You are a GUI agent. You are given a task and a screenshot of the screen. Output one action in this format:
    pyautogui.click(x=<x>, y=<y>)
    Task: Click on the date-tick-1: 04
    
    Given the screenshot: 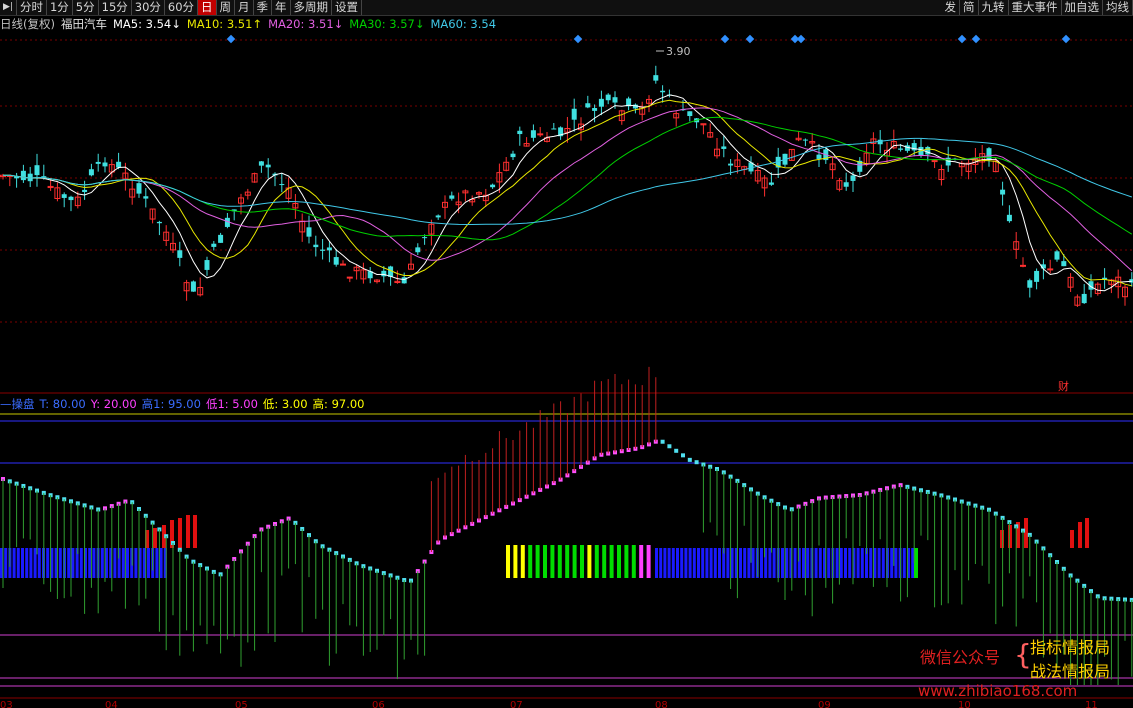 What is the action you would take?
    pyautogui.click(x=111, y=704)
    